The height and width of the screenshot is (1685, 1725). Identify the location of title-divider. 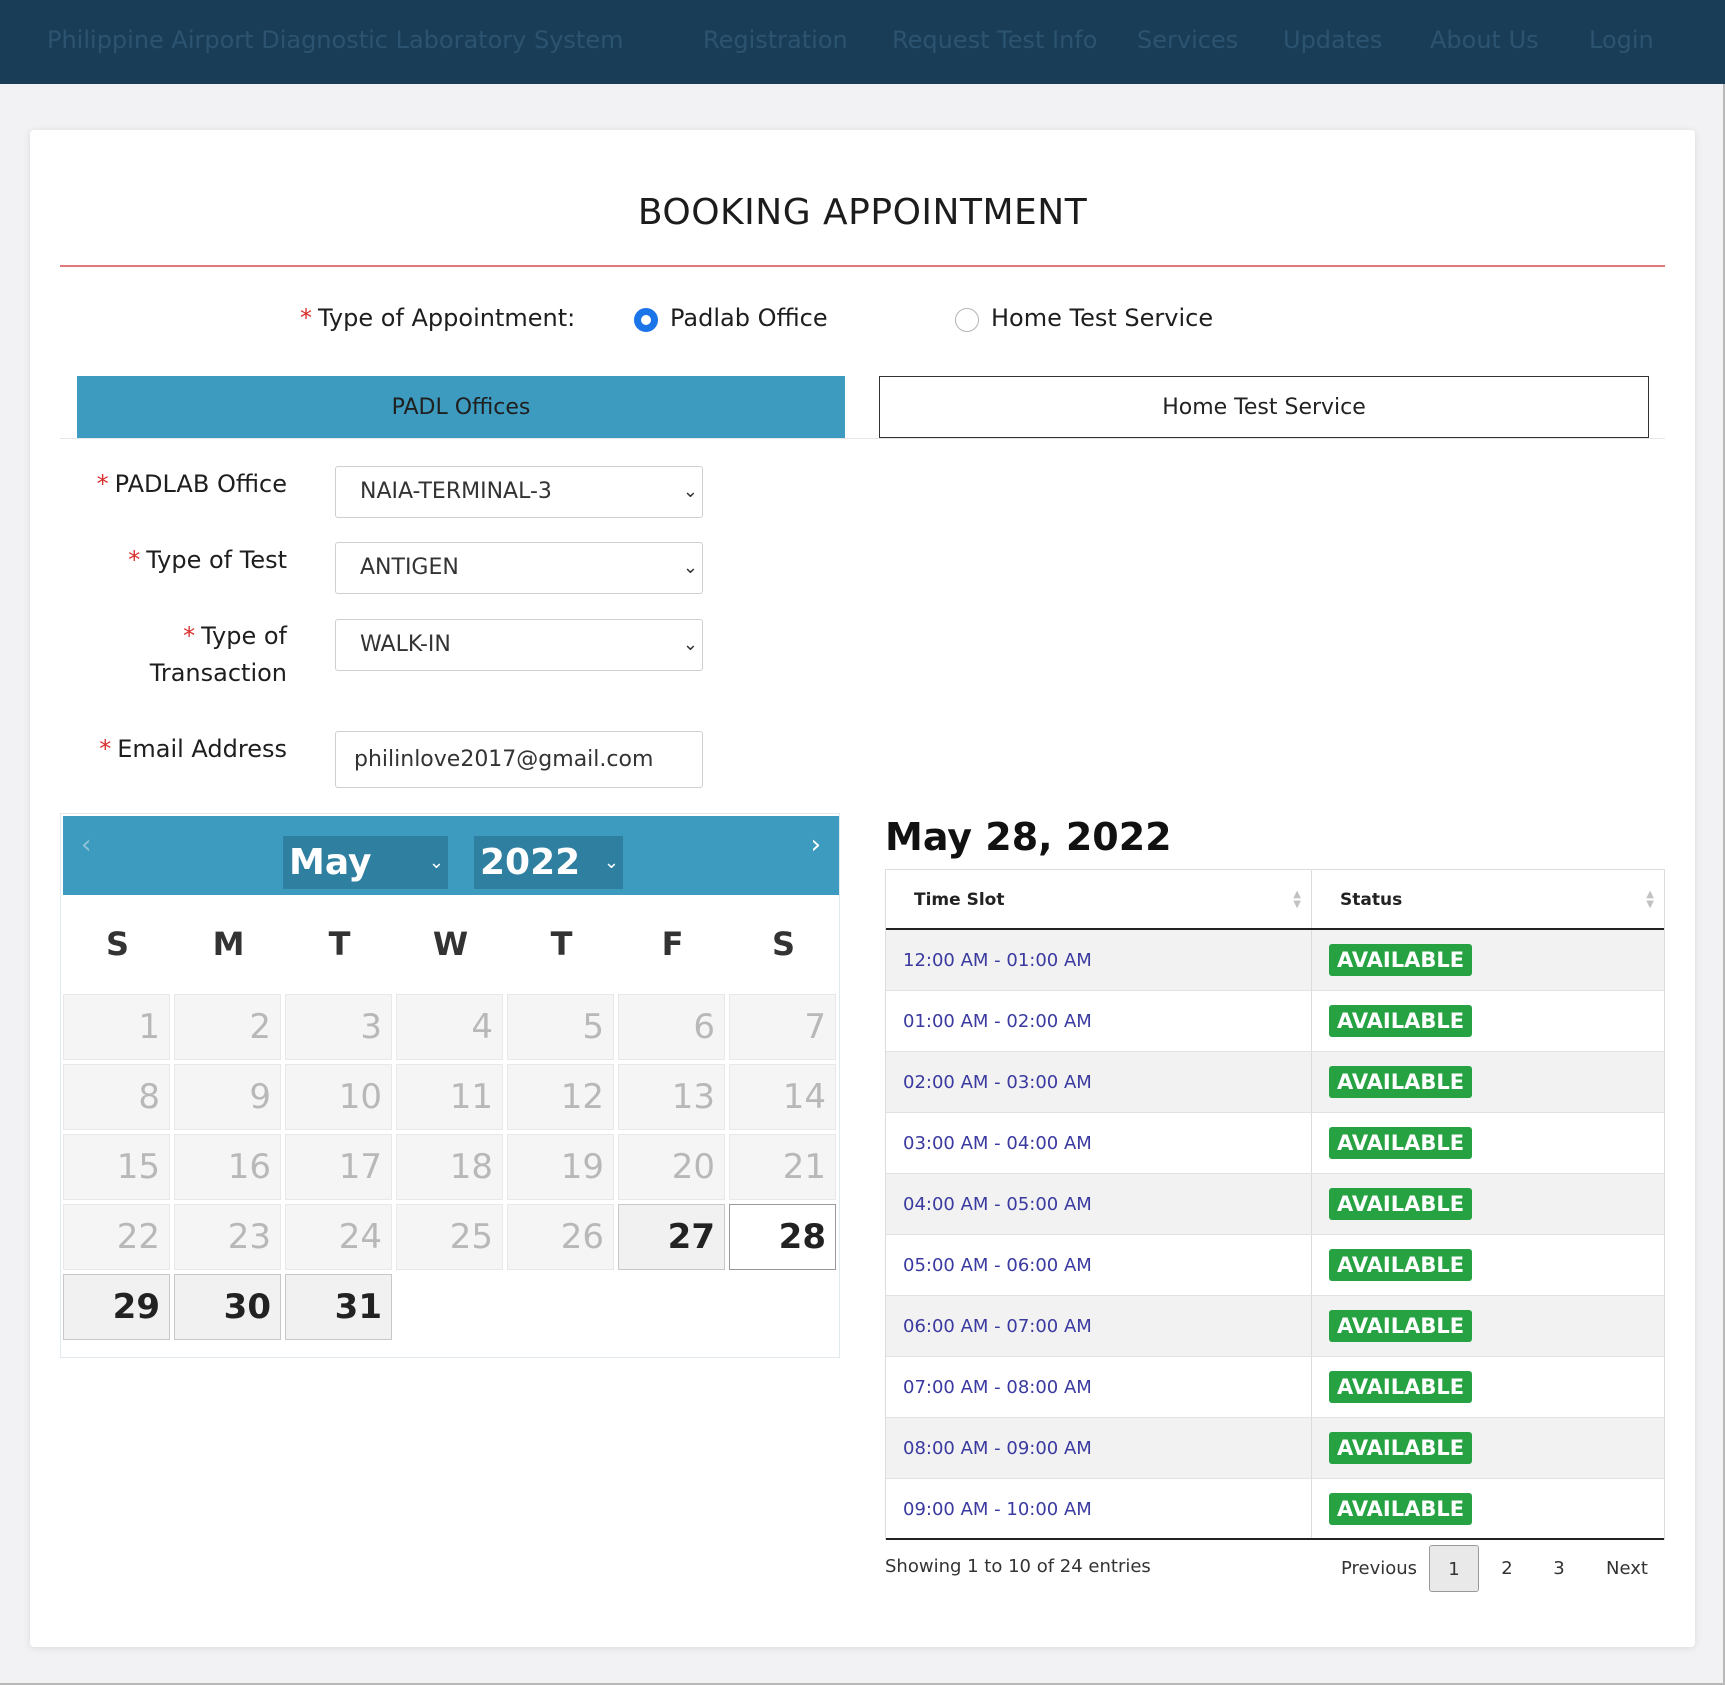
(862, 266).